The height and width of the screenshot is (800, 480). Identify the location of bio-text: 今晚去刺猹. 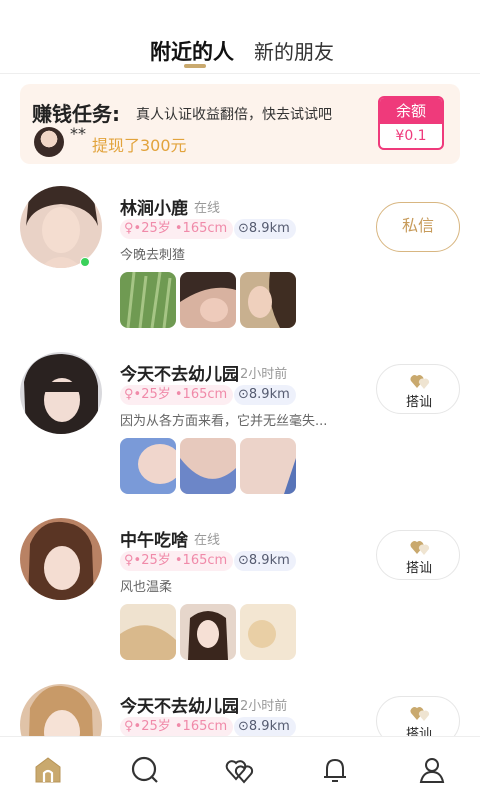
(153, 255).